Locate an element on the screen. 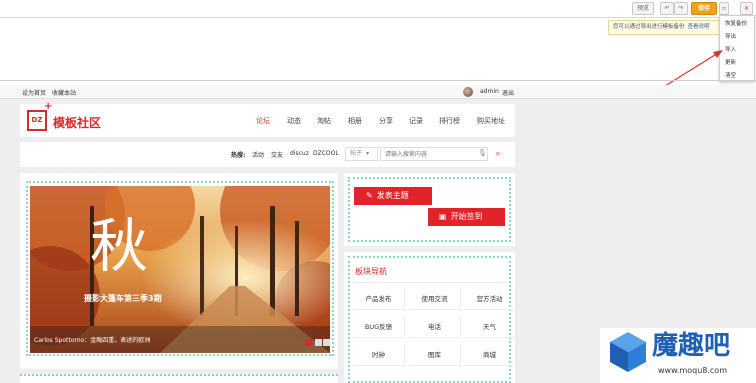 This screenshot has height=383, width=756. search-input is located at coordinates (434, 154).